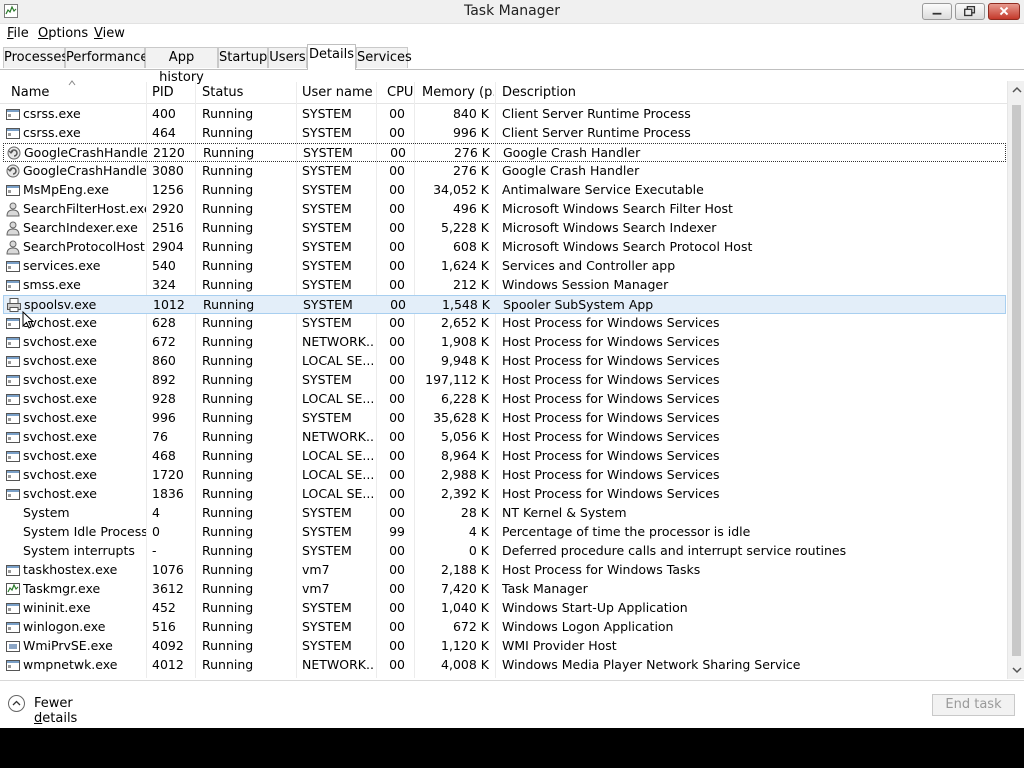 Image resolution: width=1024 pixels, height=768 pixels. I want to click on chevron-up-icon, so click(16, 703).